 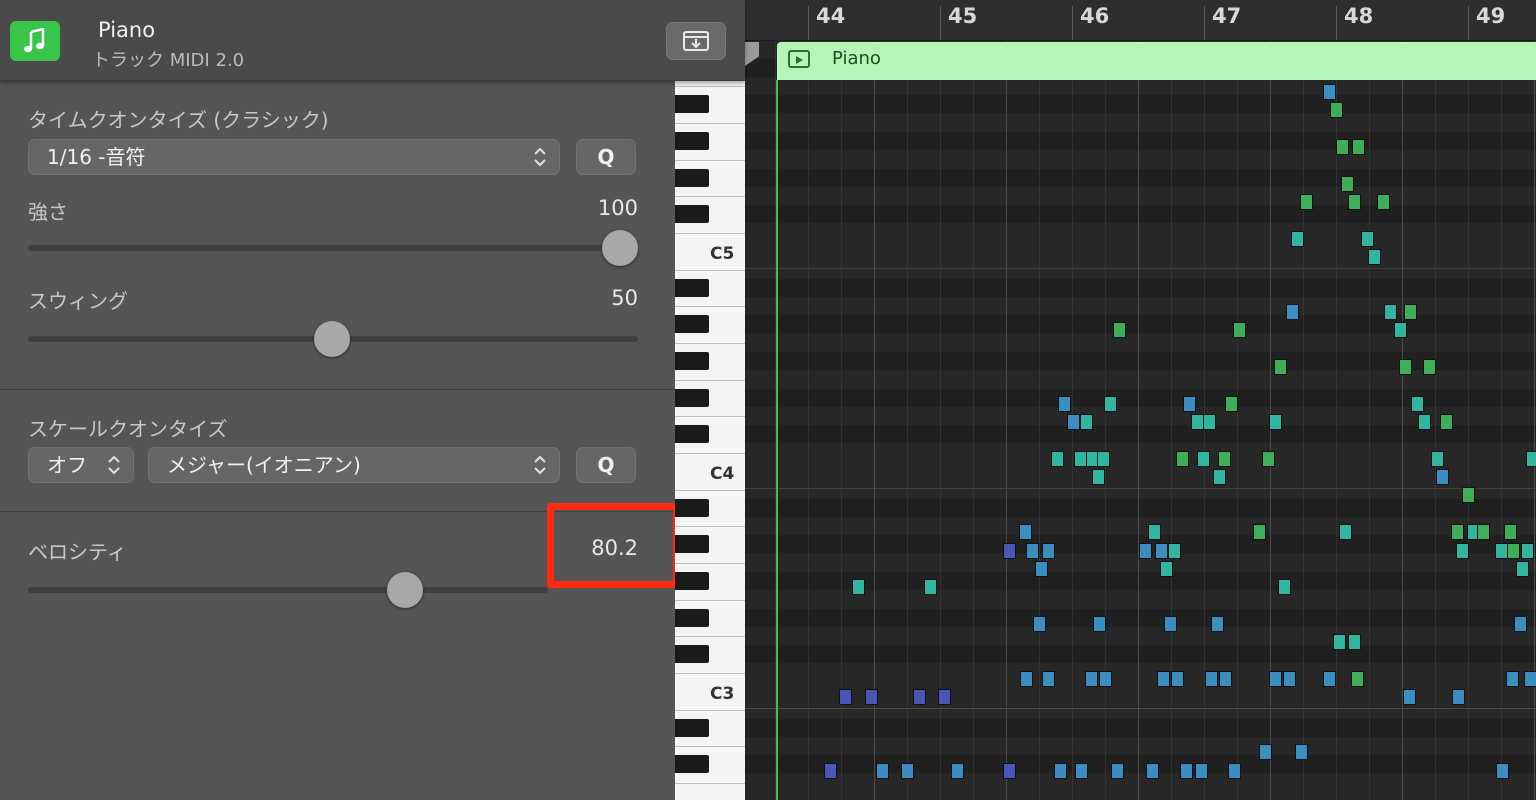 I want to click on scale-type-popup: メジャー(イオニアン), so click(x=354, y=465).